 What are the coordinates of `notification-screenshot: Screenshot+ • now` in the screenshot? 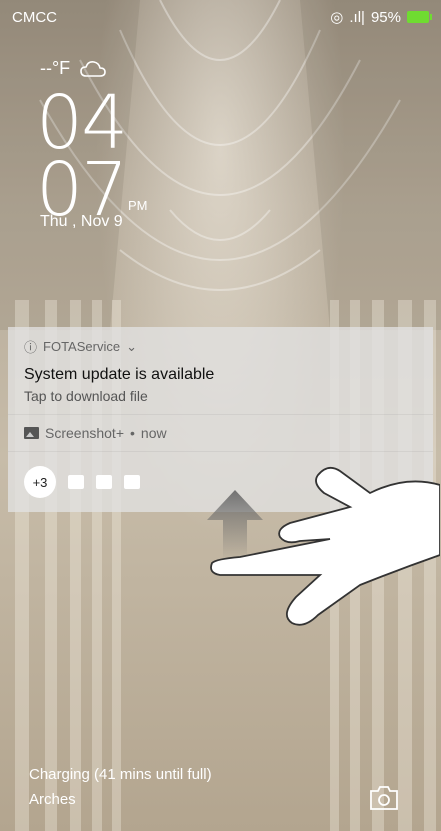 It's located at (220, 433).